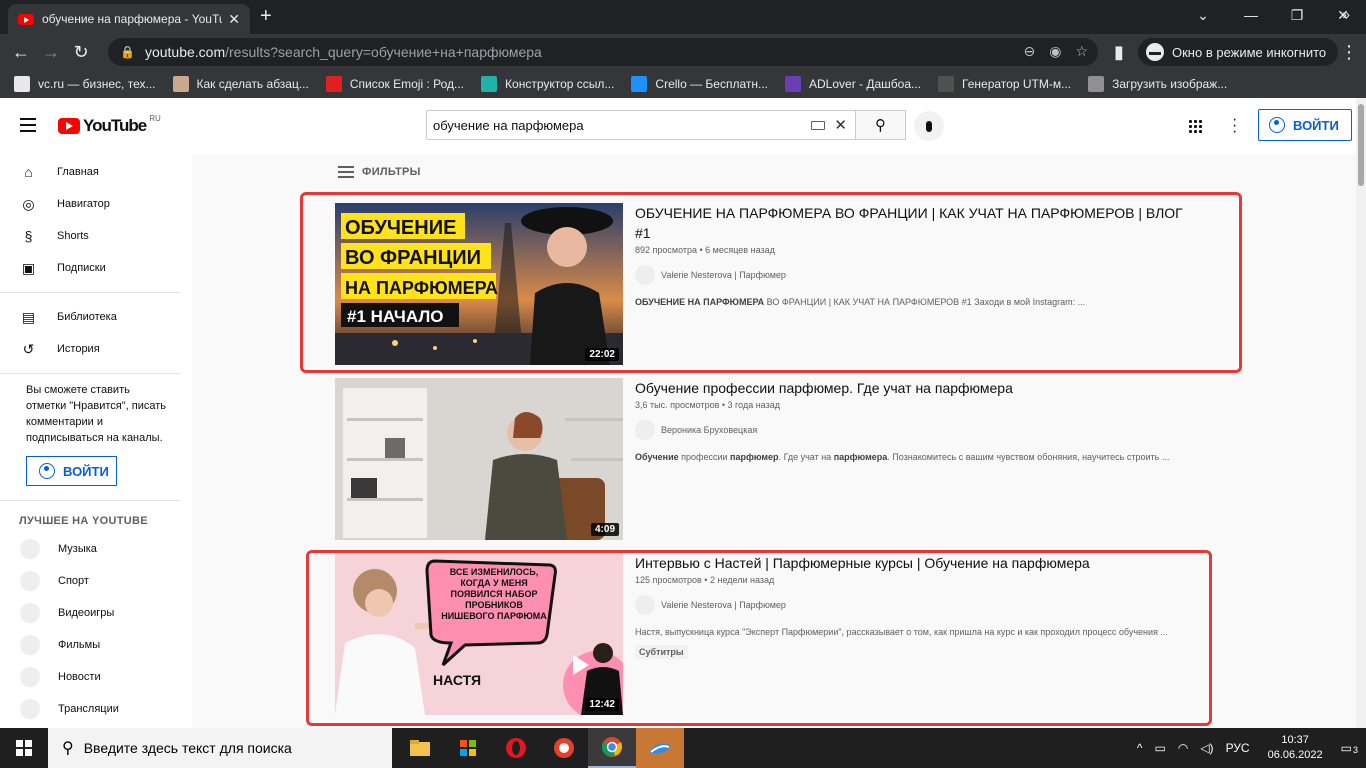 The height and width of the screenshot is (768, 1366). I want to click on page-scrollbar, so click(1361, 413).